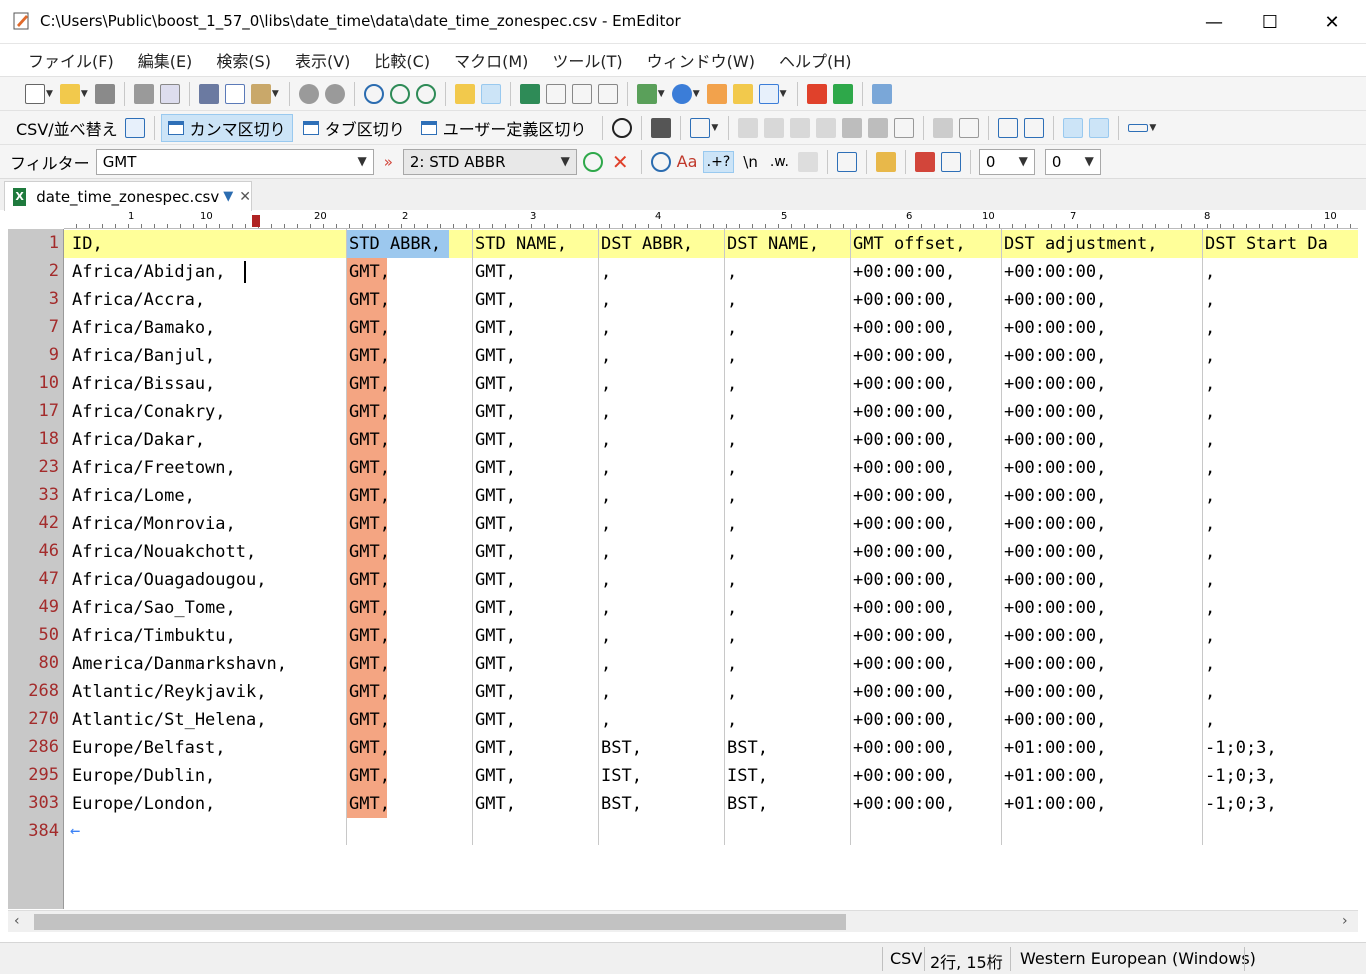  I want to click on sync-scroll-icon, so click(1034, 127).